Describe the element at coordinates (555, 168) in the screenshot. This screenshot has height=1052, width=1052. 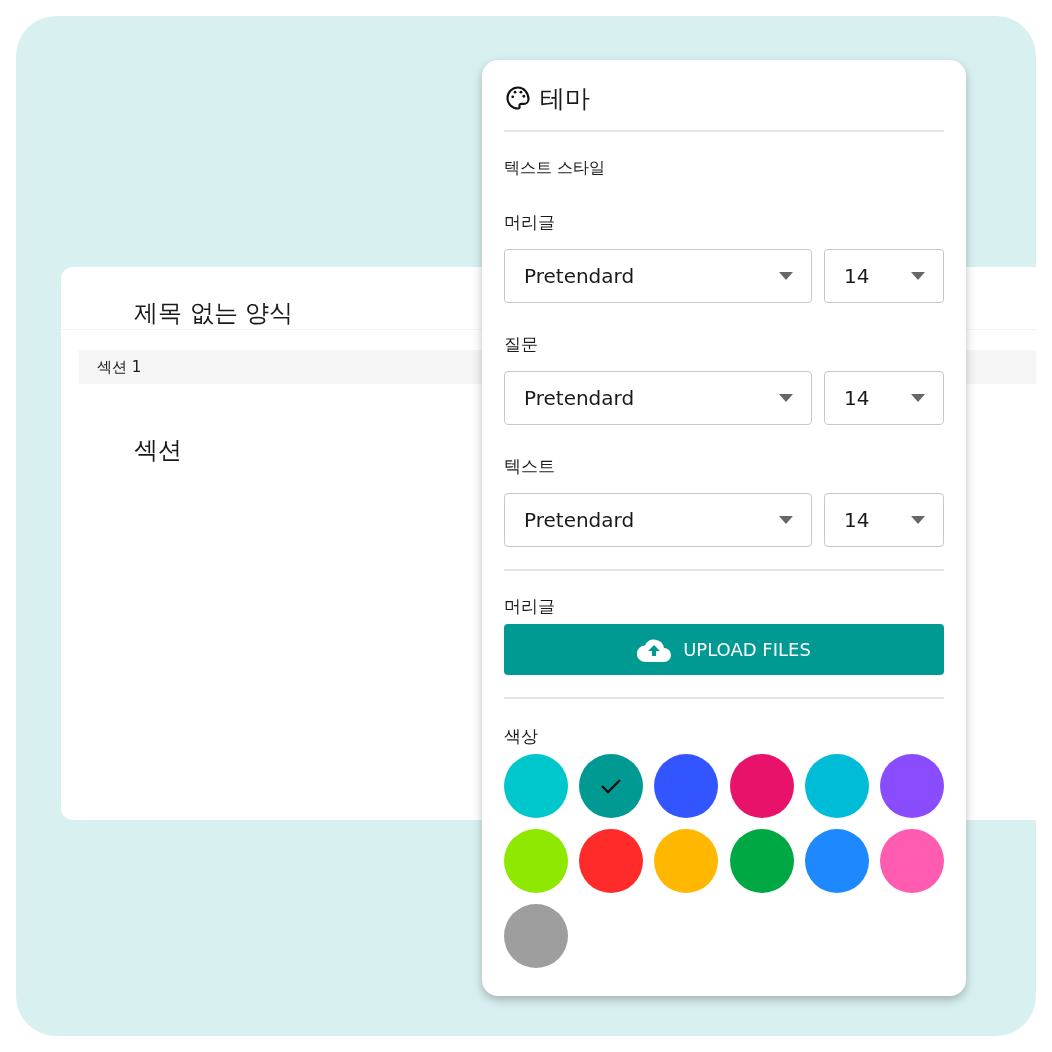
I see `section-label: 텍스트 스타일` at that location.